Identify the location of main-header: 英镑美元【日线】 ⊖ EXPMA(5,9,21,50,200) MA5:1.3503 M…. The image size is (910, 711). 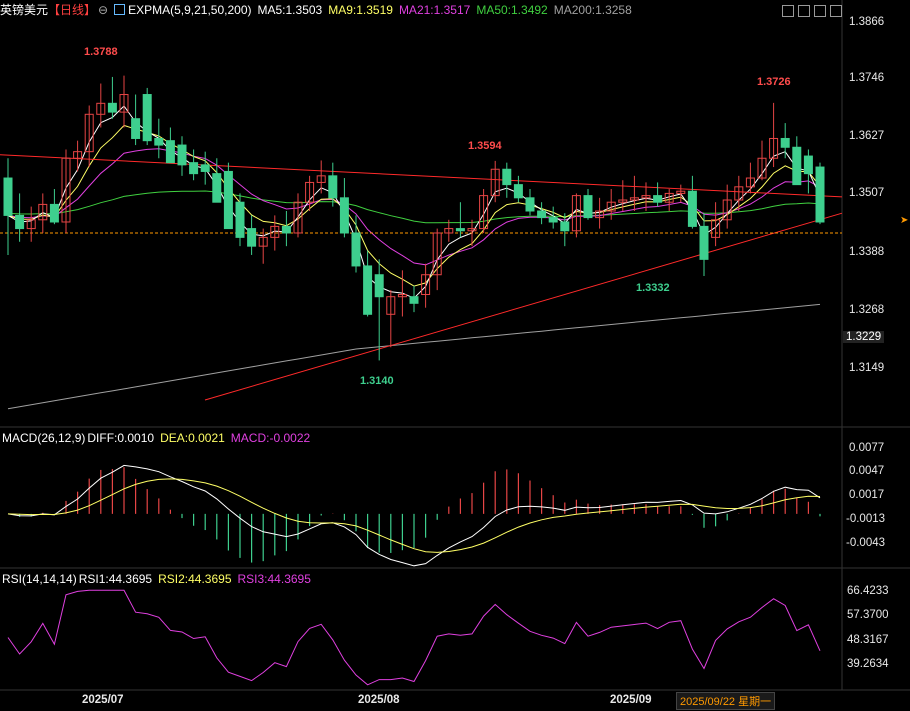
(319, 10).